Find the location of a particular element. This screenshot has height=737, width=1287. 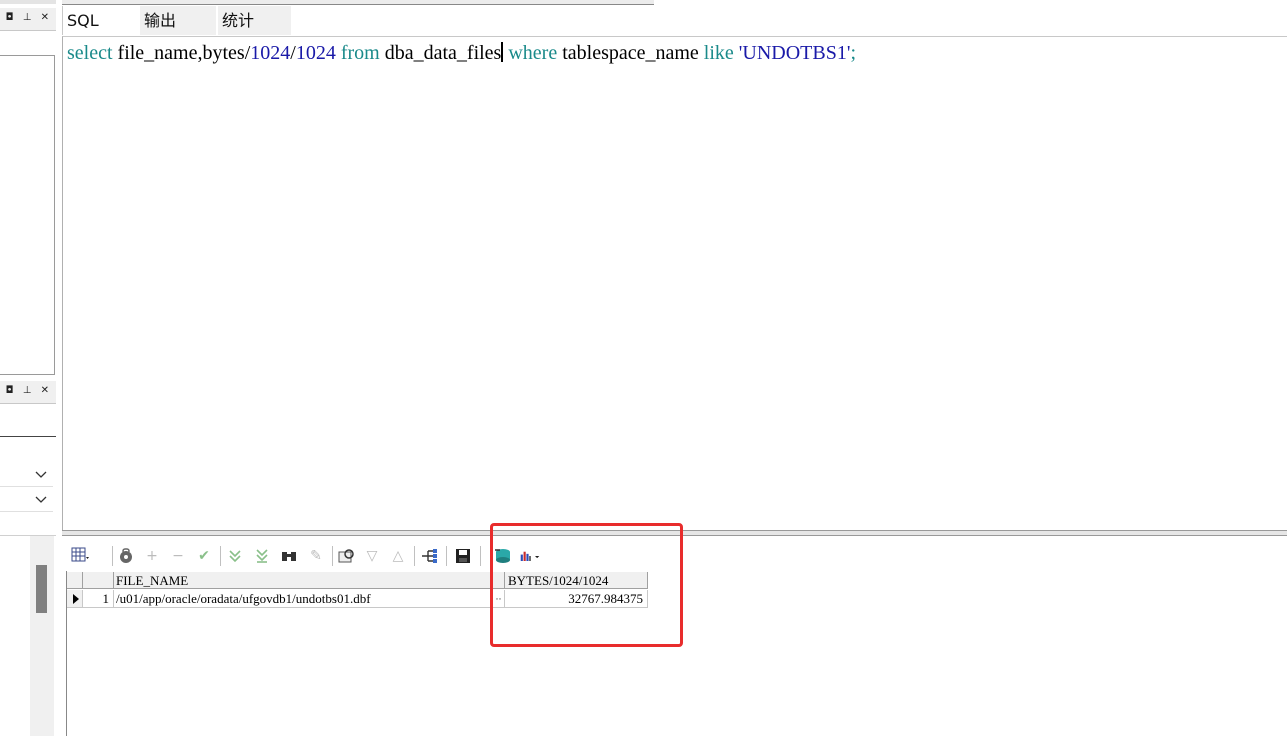

tab-statistics: 统计 is located at coordinates (254, 20).